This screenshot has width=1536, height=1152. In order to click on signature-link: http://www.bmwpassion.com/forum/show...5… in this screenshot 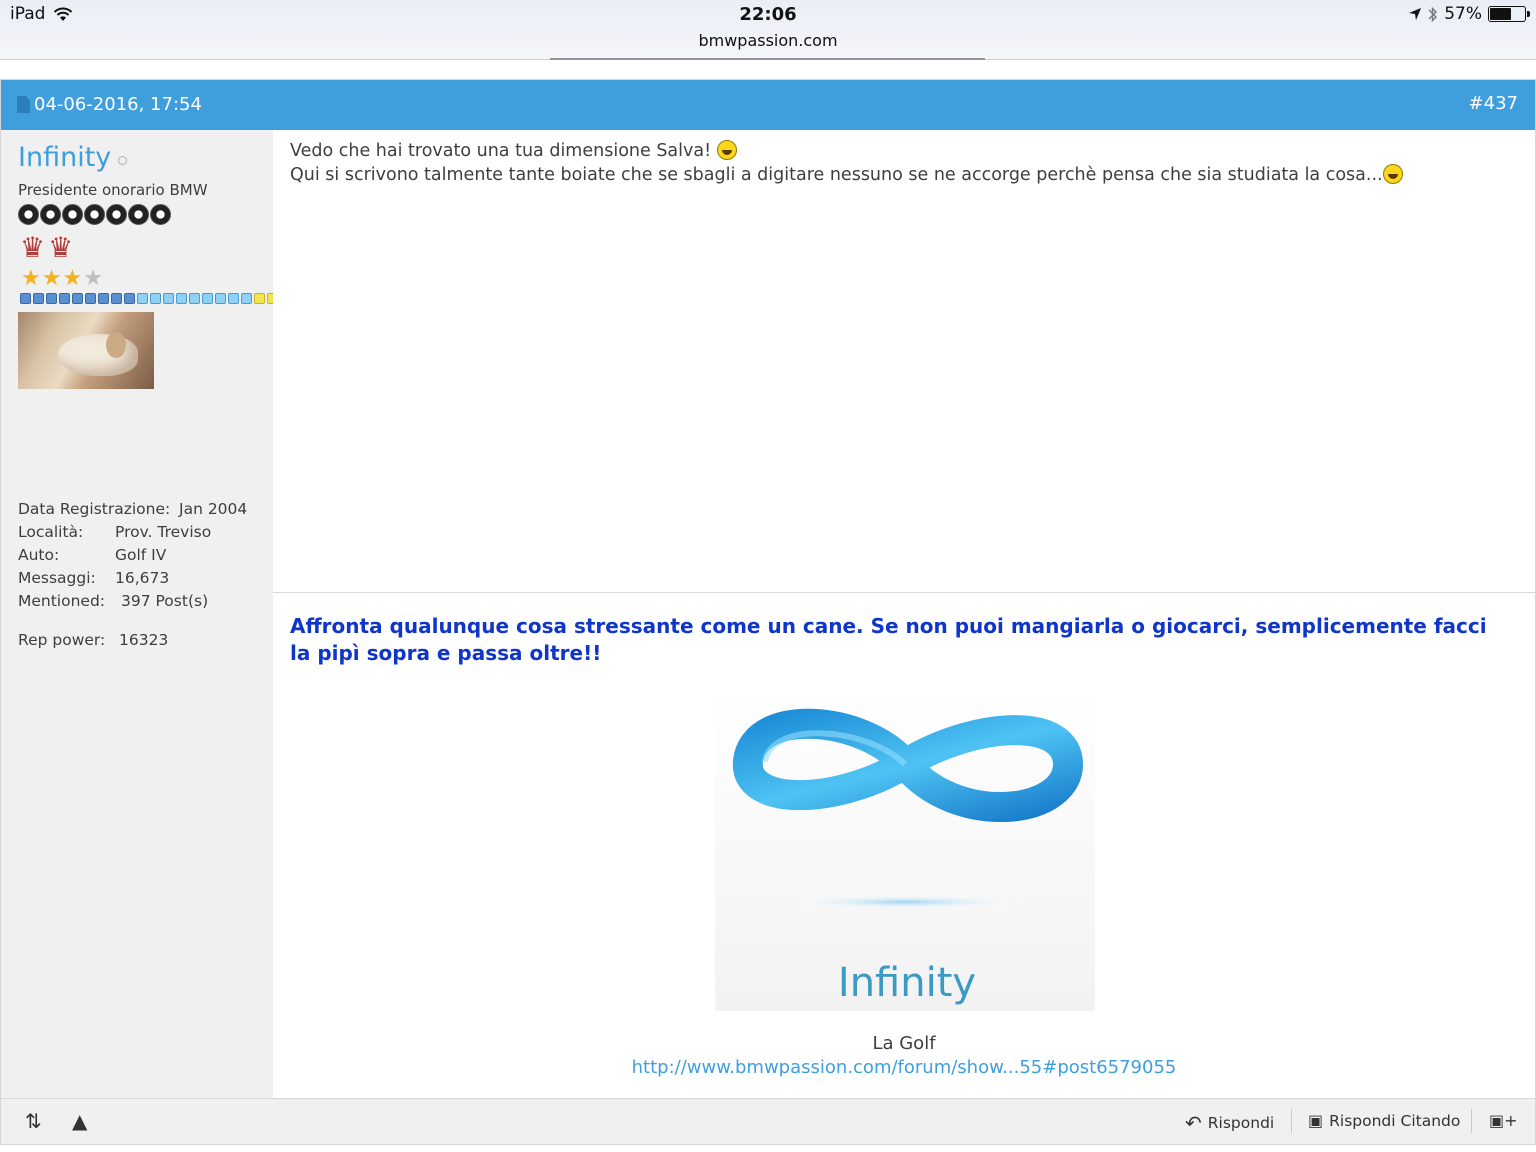, I will do `click(904, 1067)`.